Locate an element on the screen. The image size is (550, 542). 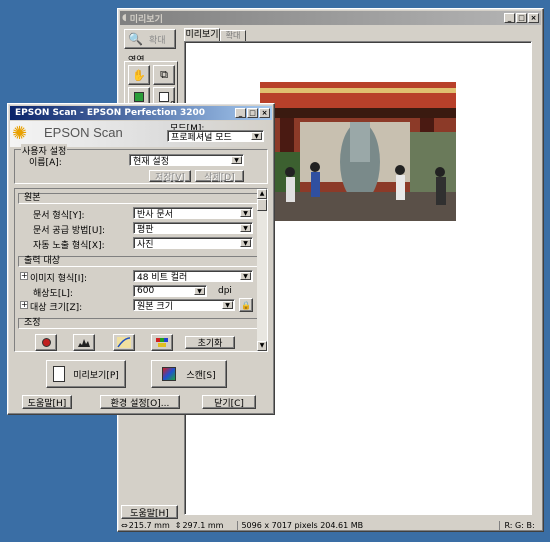
scan-maximize-button: □ is located at coordinates (252, 113).